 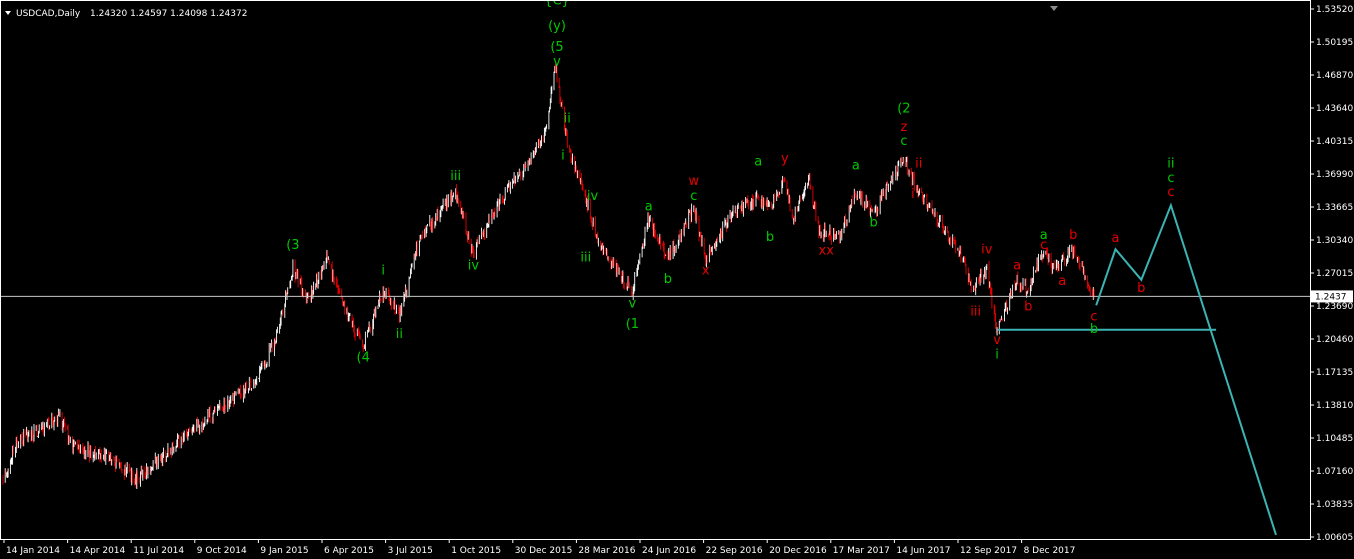 What do you see at coordinates (903, 127) in the screenshot?
I see `wave-label: z` at bounding box center [903, 127].